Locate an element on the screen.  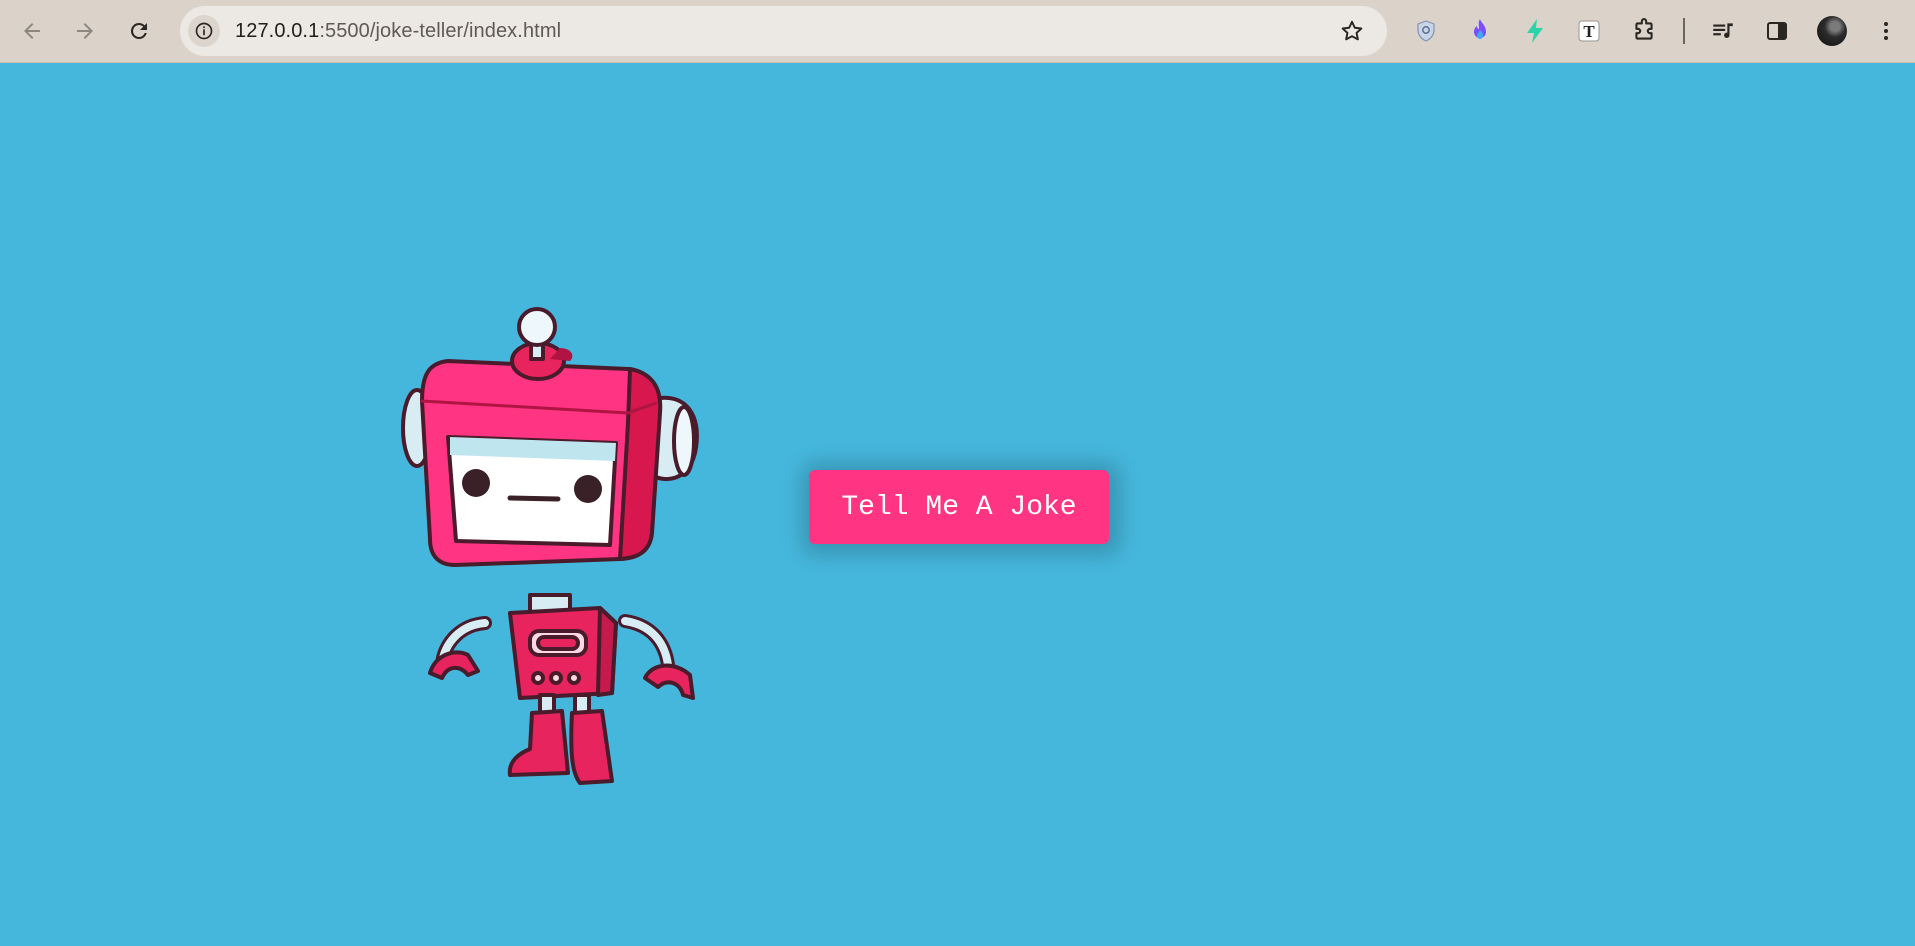
forward-button is located at coordinates (85, 31).